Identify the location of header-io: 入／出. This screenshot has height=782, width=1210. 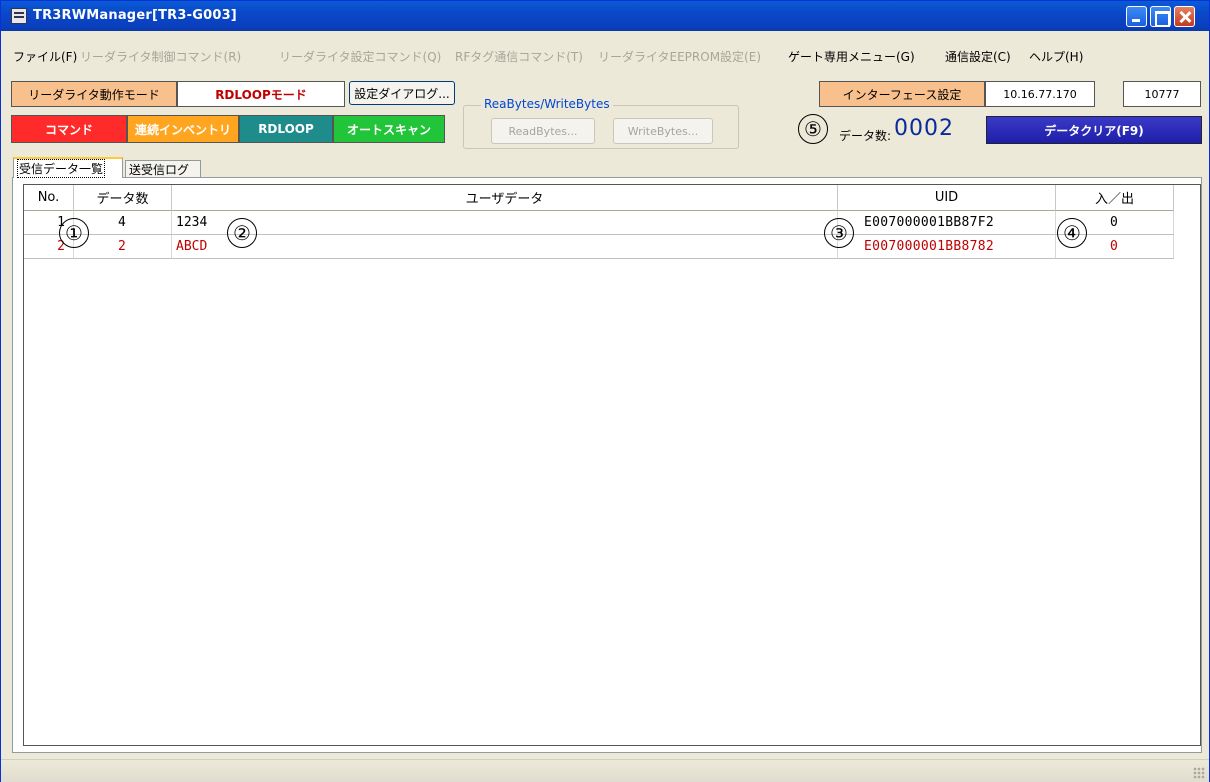
(1115, 198).